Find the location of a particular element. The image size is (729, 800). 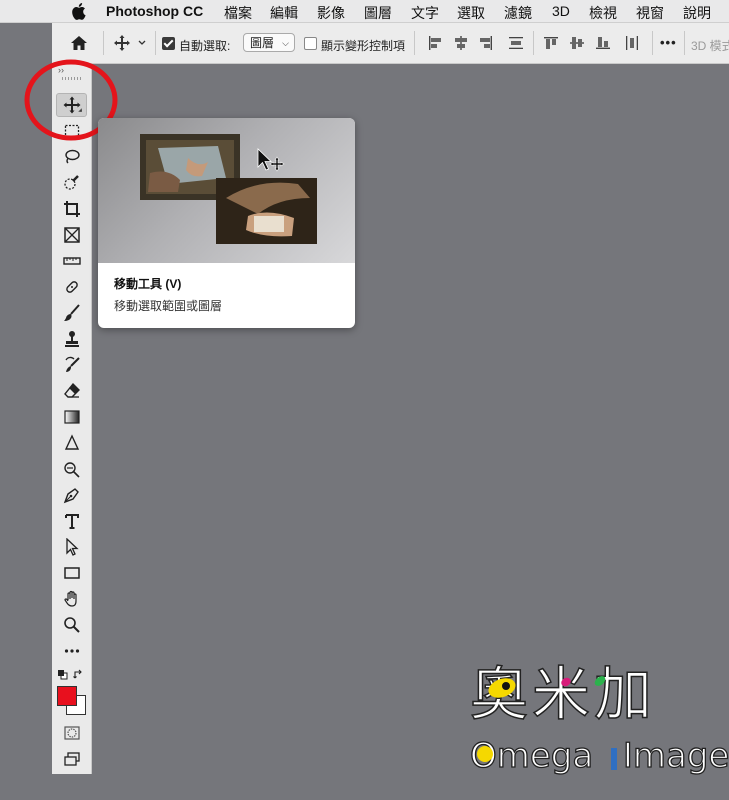

auto-select-target-dropdown: 圖層 ⌵ is located at coordinates (269, 42).